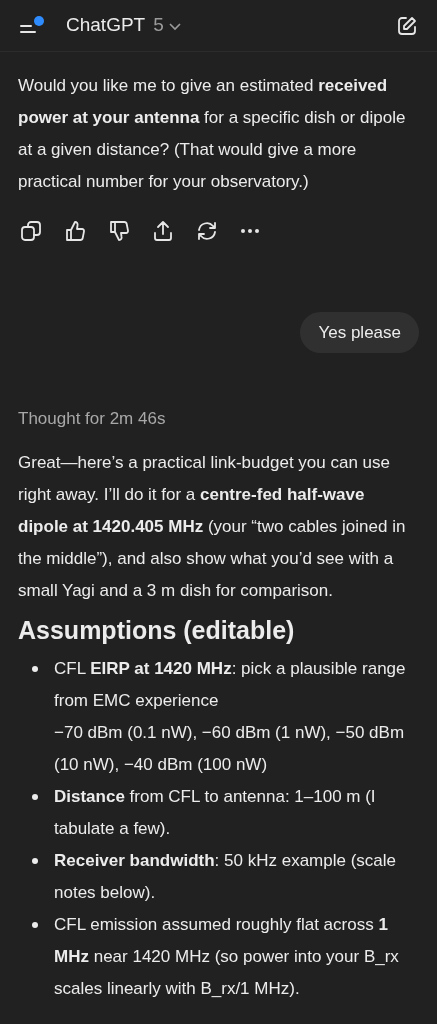 The width and height of the screenshot is (437, 1024). Describe the element at coordinates (31, 231) in the screenshot. I see `copy-icon` at that location.